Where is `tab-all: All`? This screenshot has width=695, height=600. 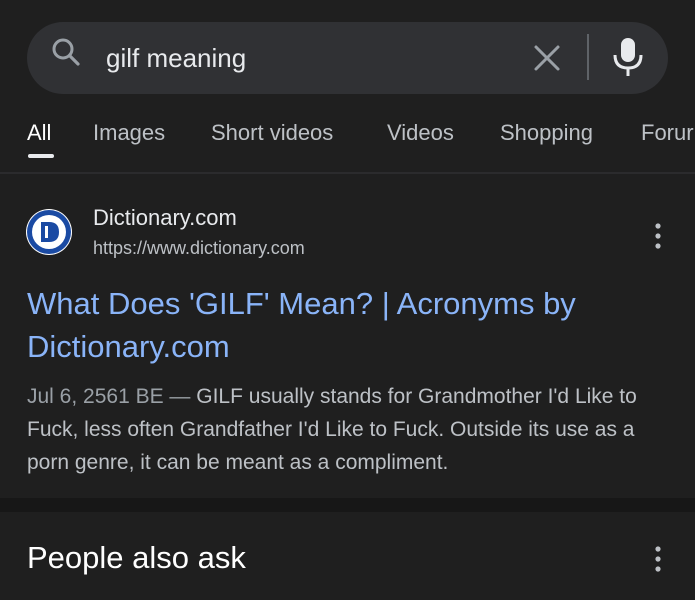 tab-all: All is located at coordinates (39, 133).